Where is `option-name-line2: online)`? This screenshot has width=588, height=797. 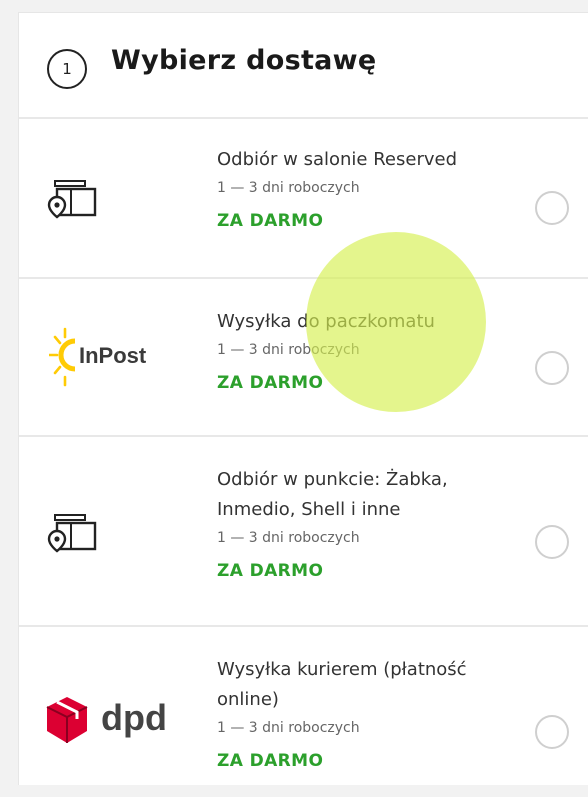
option-name-line2: online) is located at coordinates (248, 699).